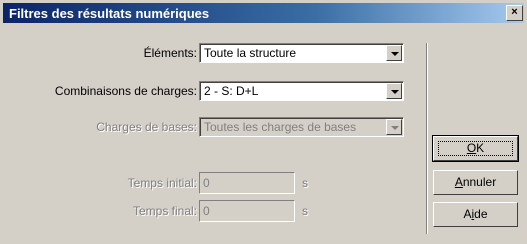 This screenshot has width=527, height=244. I want to click on aide-button: Aide, so click(475, 214).